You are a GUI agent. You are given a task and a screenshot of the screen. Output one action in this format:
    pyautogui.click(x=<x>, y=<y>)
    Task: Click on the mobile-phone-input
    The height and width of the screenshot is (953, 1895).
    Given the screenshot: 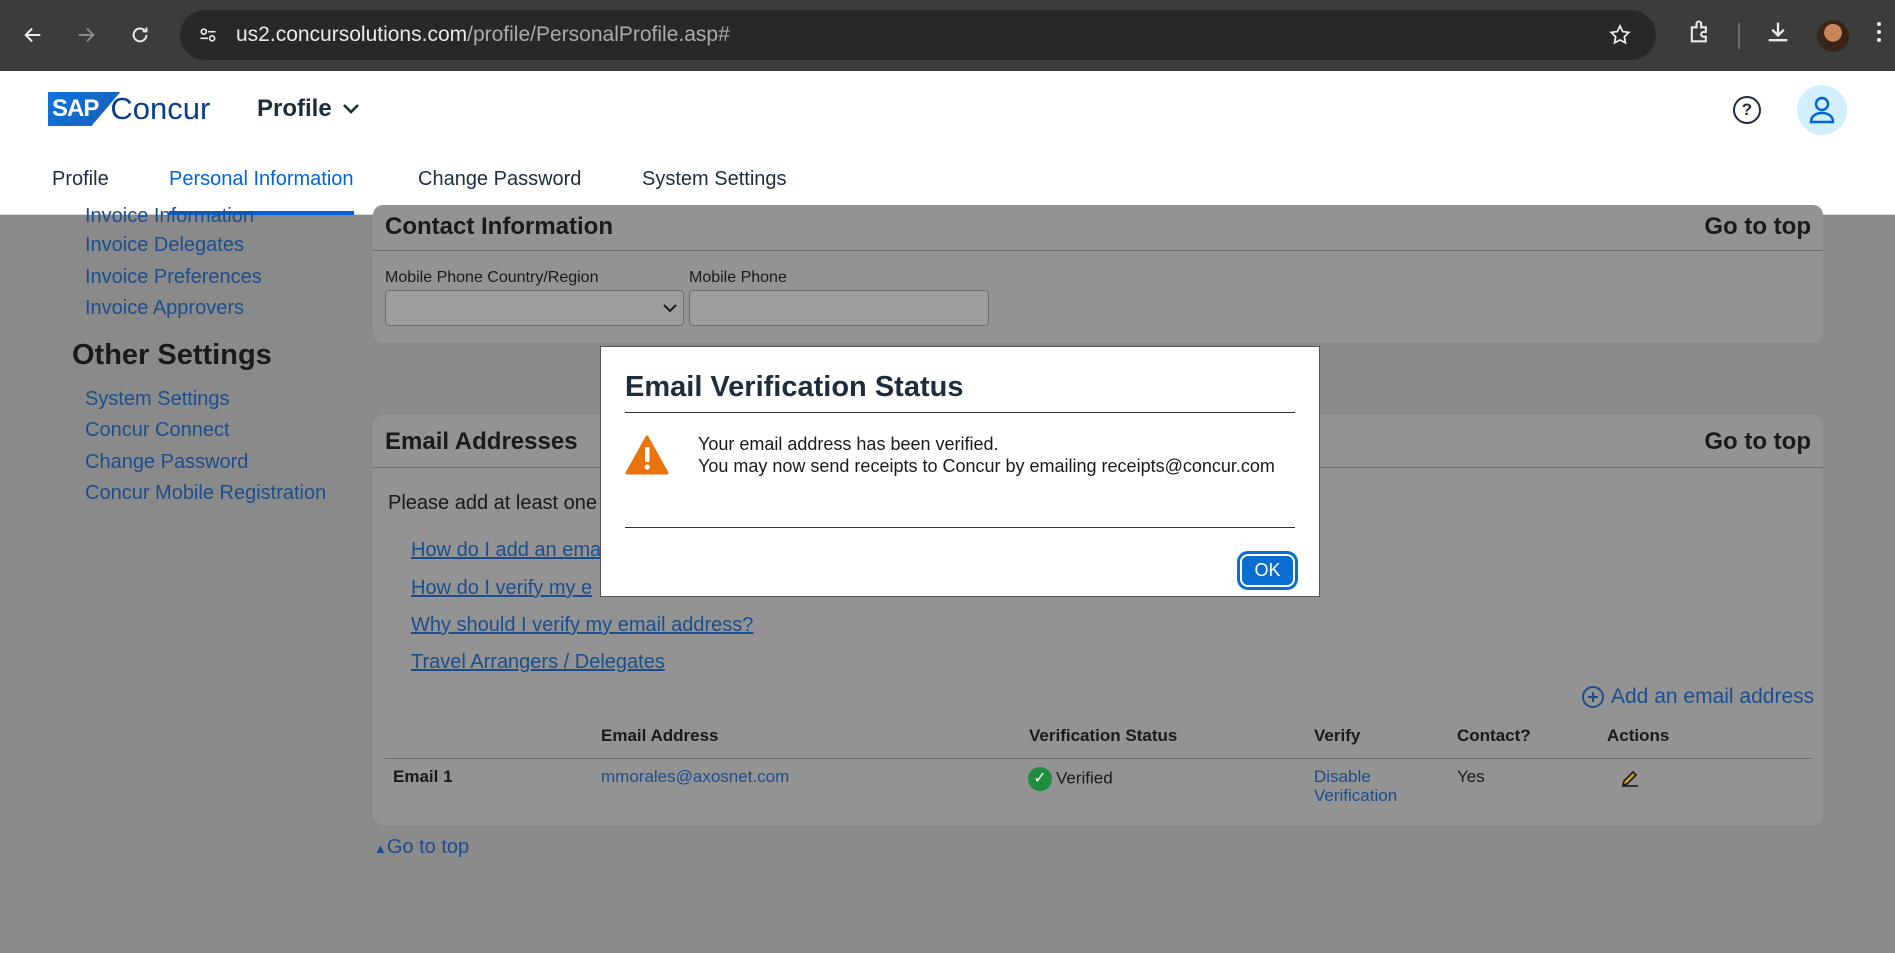 What is the action you would take?
    pyautogui.click(x=839, y=308)
    